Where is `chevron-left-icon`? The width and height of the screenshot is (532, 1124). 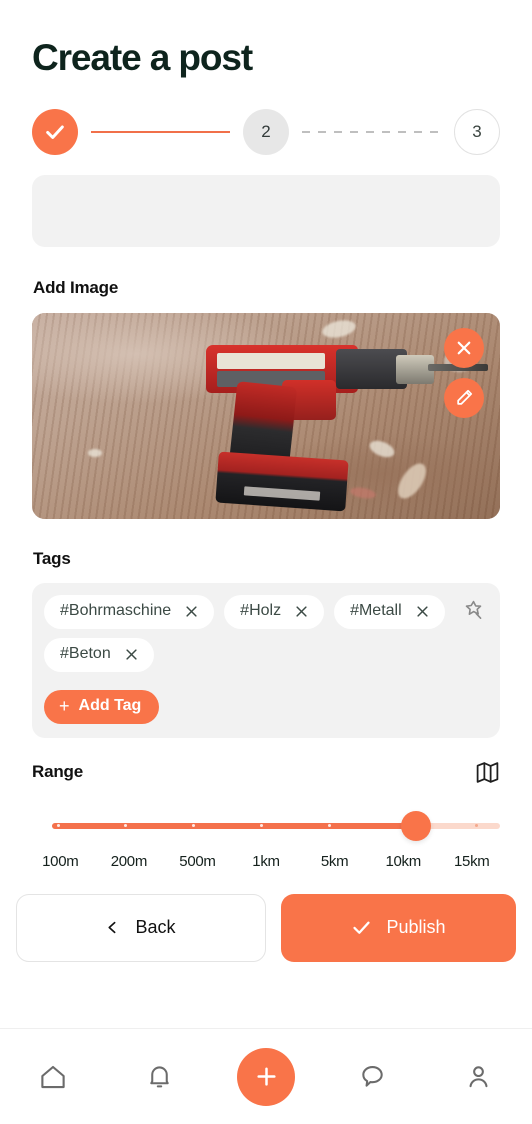
chevron-left-icon is located at coordinates (112, 928).